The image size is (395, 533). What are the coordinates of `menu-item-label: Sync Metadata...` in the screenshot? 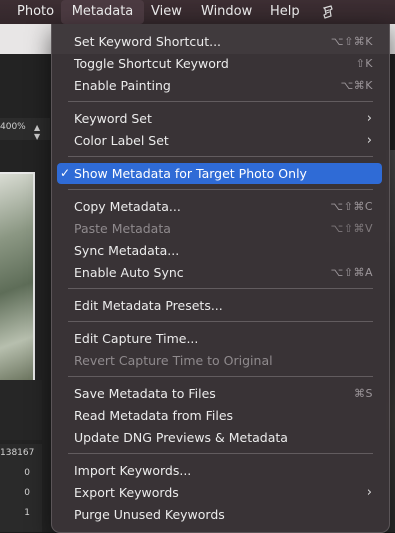 It's located at (127, 250).